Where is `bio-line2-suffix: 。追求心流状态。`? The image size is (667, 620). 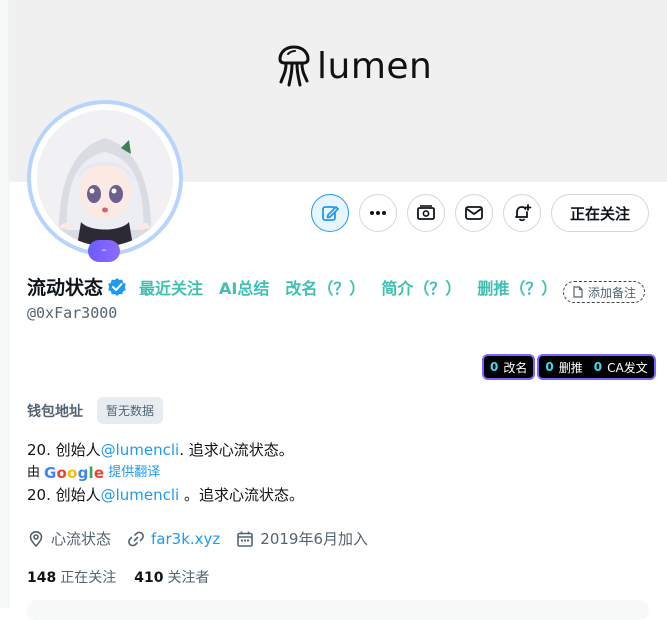
bio-line2-suffix: 。追求心流状态。 is located at coordinates (242, 495).